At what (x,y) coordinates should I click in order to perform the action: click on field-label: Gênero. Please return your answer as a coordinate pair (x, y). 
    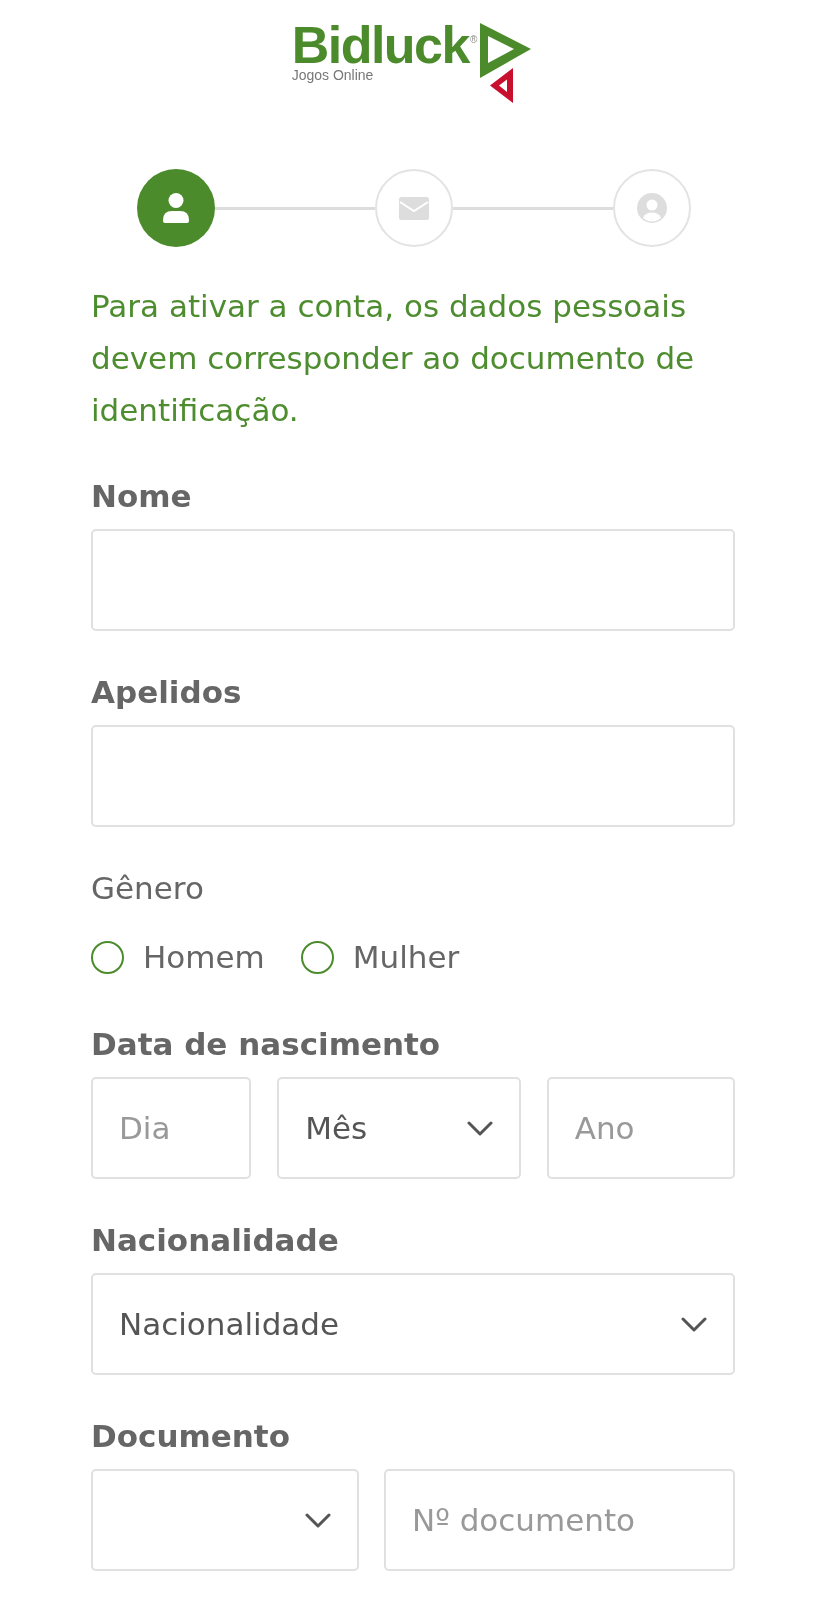
    Looking at the image, I should click on (148, 888).